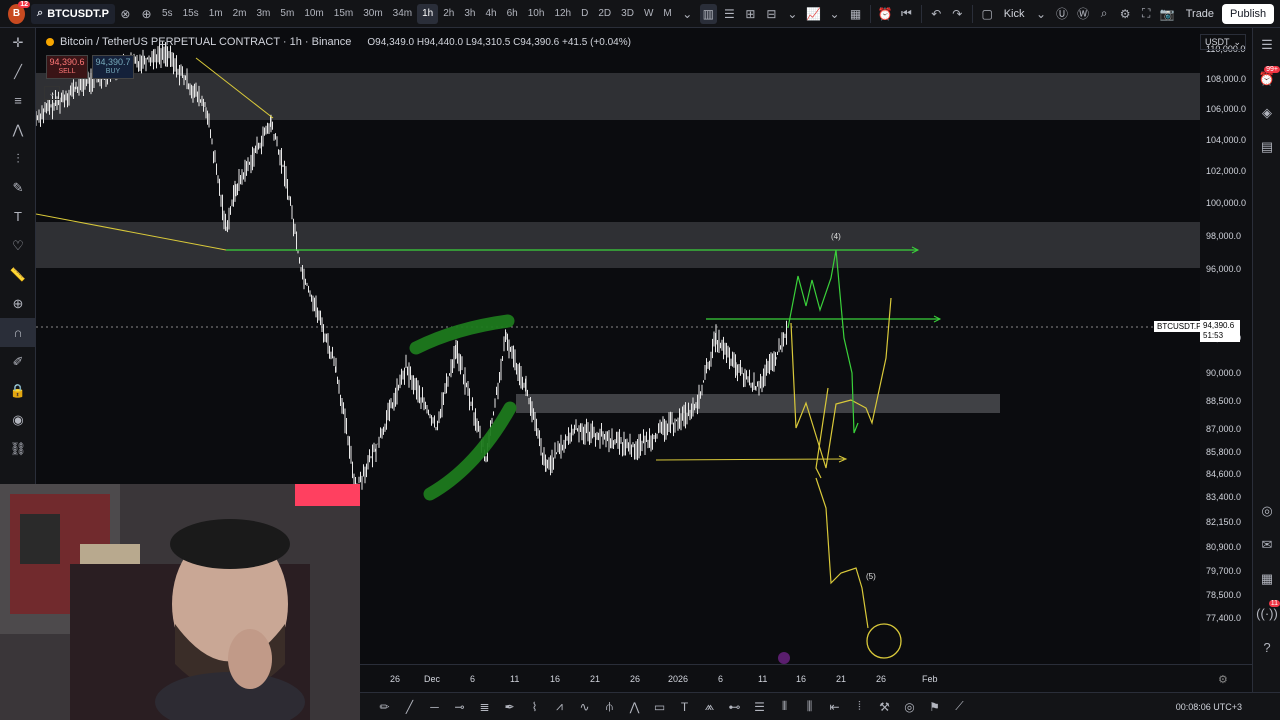  What do you see at coordinates (609, 706) in the screenshot?
I see `pitchfork-icon: ⫛` at bounding box center [609, 706].